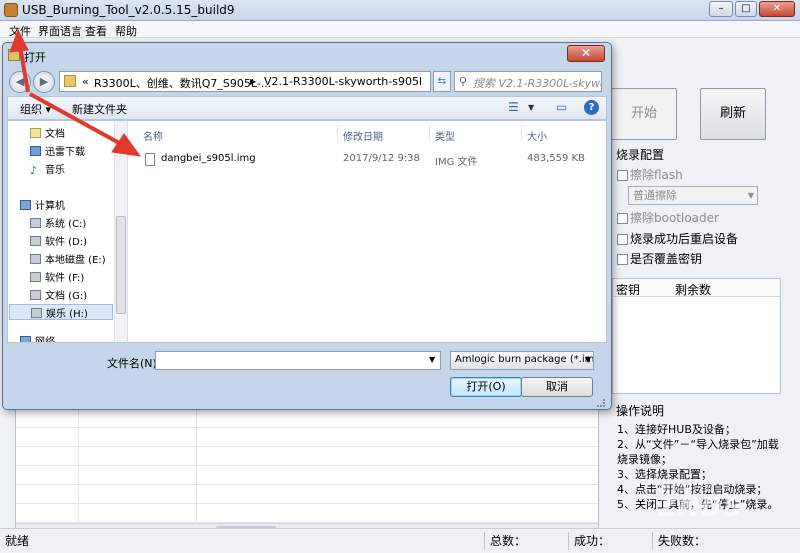 This screenshot has height=553, width=800. I want to click on filename-input, so click(298, 360).